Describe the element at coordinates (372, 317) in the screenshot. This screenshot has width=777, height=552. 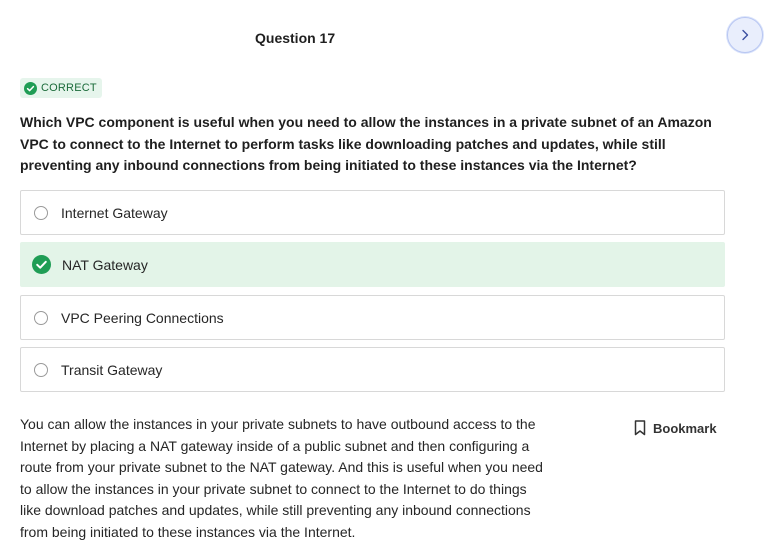
I see `option-vpc-peering-connections: VPC Peering Connections` at that location.